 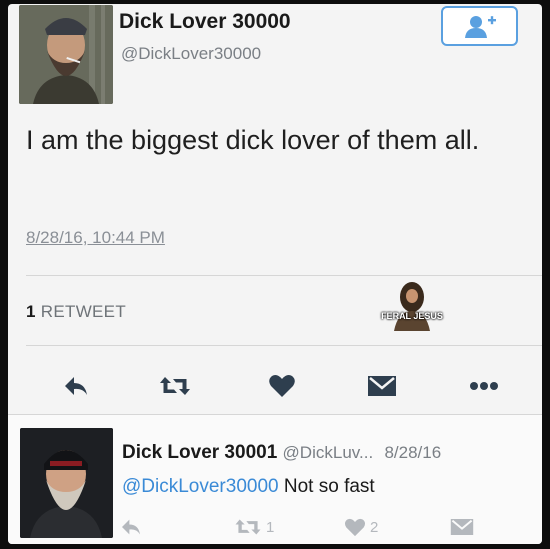 I want to click on reply-action-bar: 1 2, so click(x=275, y=528).